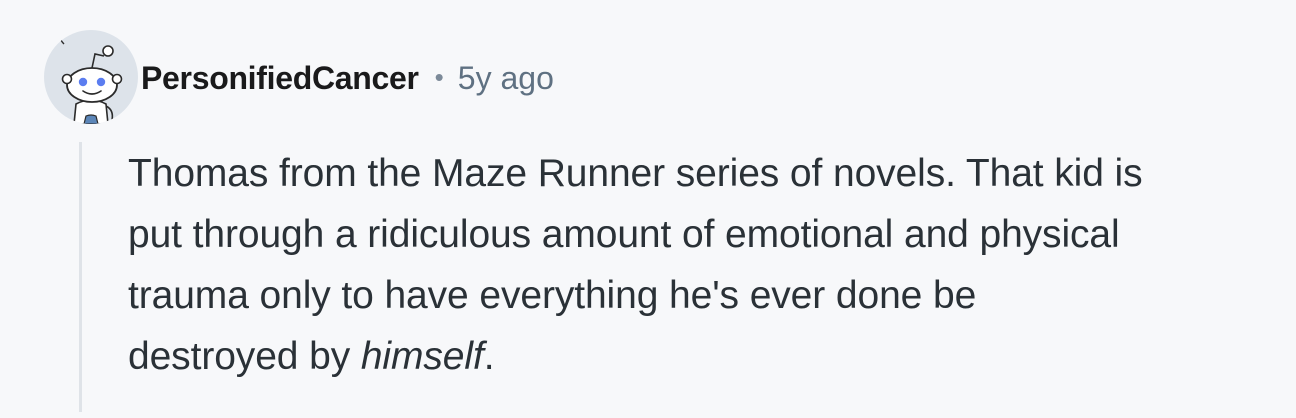 The height and width of the screenshot is (418, 1296). I want to click on thread-collapse-line, so click(80, 277).